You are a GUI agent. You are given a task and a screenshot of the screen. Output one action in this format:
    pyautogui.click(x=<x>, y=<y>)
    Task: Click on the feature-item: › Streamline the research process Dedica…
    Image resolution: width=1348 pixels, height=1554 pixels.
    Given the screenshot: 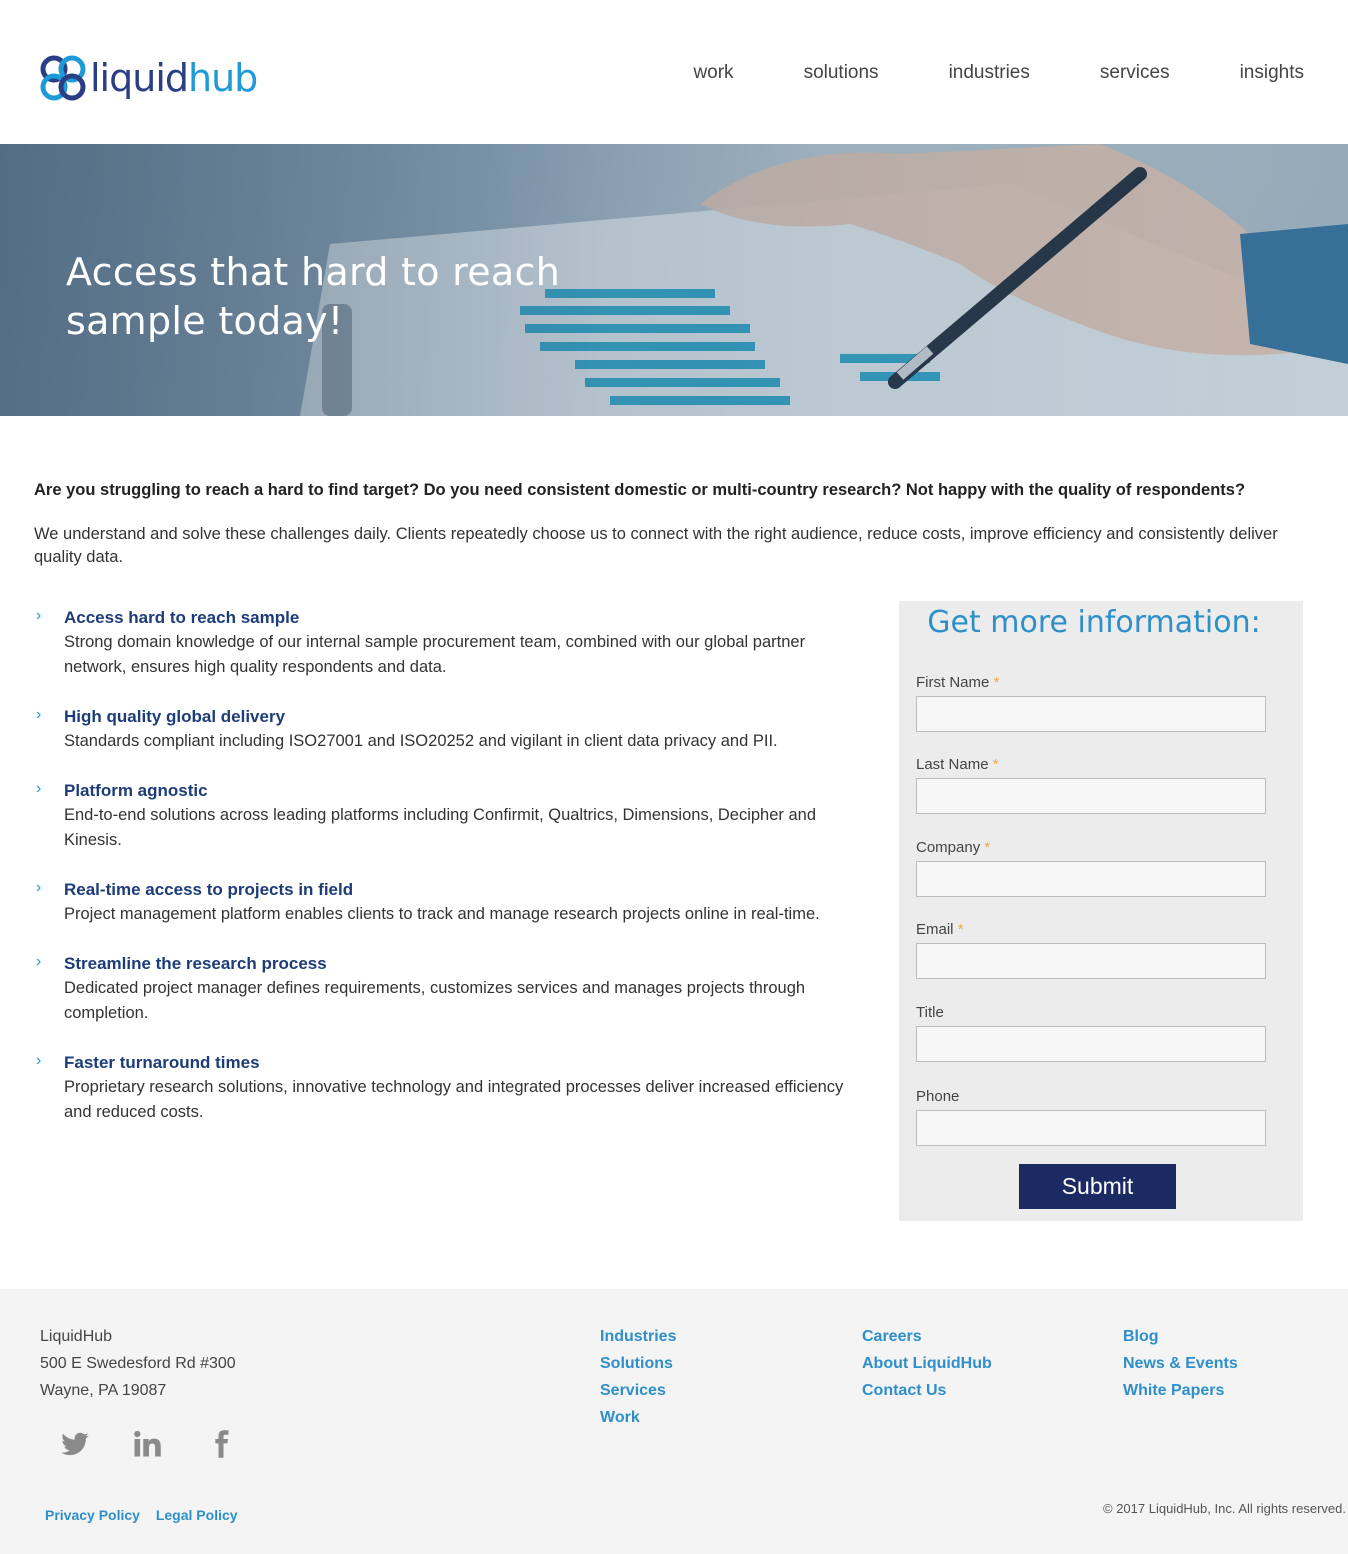 What is the action you would take?
    pyautogui.click(x=439, y=989)
    